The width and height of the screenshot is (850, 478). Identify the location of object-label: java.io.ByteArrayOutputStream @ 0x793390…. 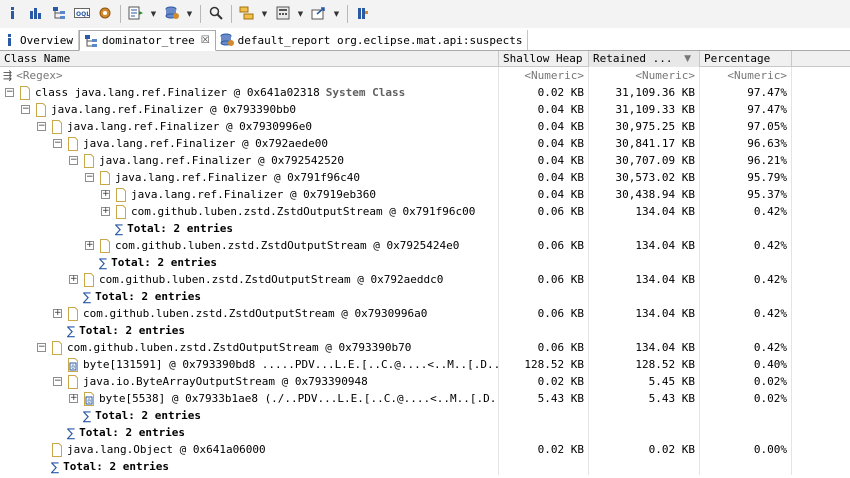
(225, 381).